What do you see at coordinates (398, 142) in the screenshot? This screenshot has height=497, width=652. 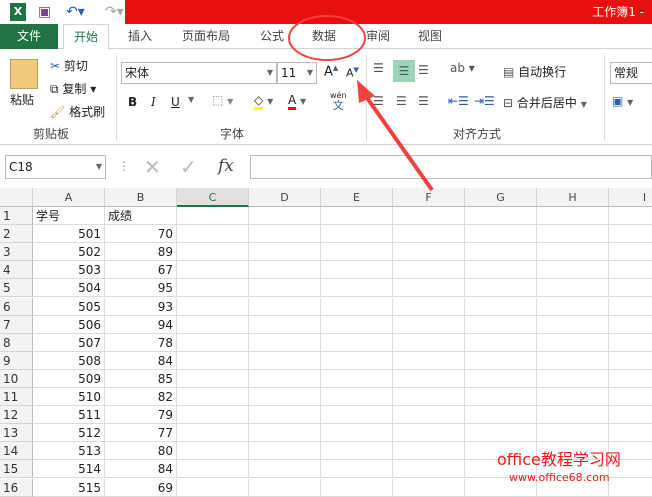 I see `annotation-arrow` at bounding box center [398, 142].